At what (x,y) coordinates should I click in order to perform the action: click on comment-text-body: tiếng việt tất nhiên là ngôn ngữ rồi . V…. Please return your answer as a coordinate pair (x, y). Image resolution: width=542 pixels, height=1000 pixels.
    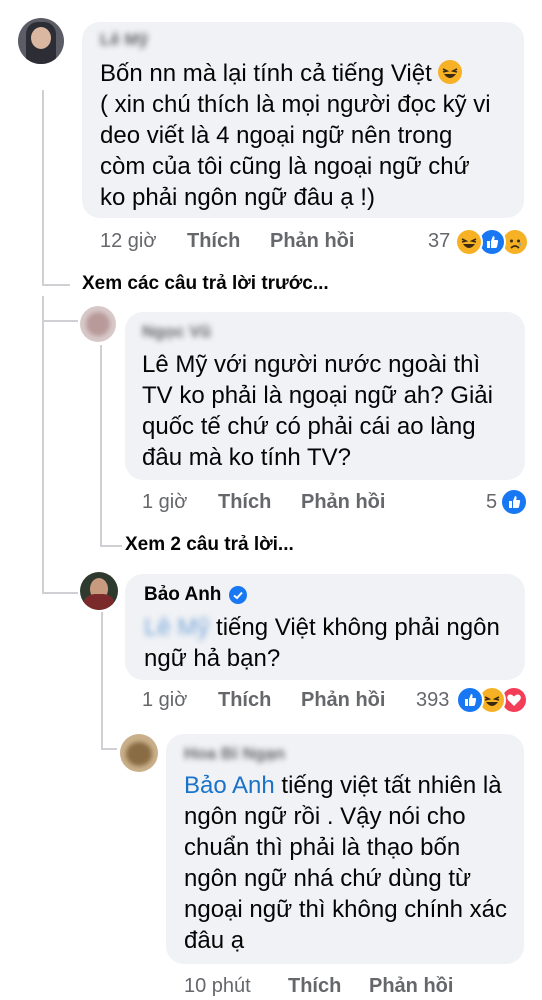
    Looking at the image, I should click on (345, 863).